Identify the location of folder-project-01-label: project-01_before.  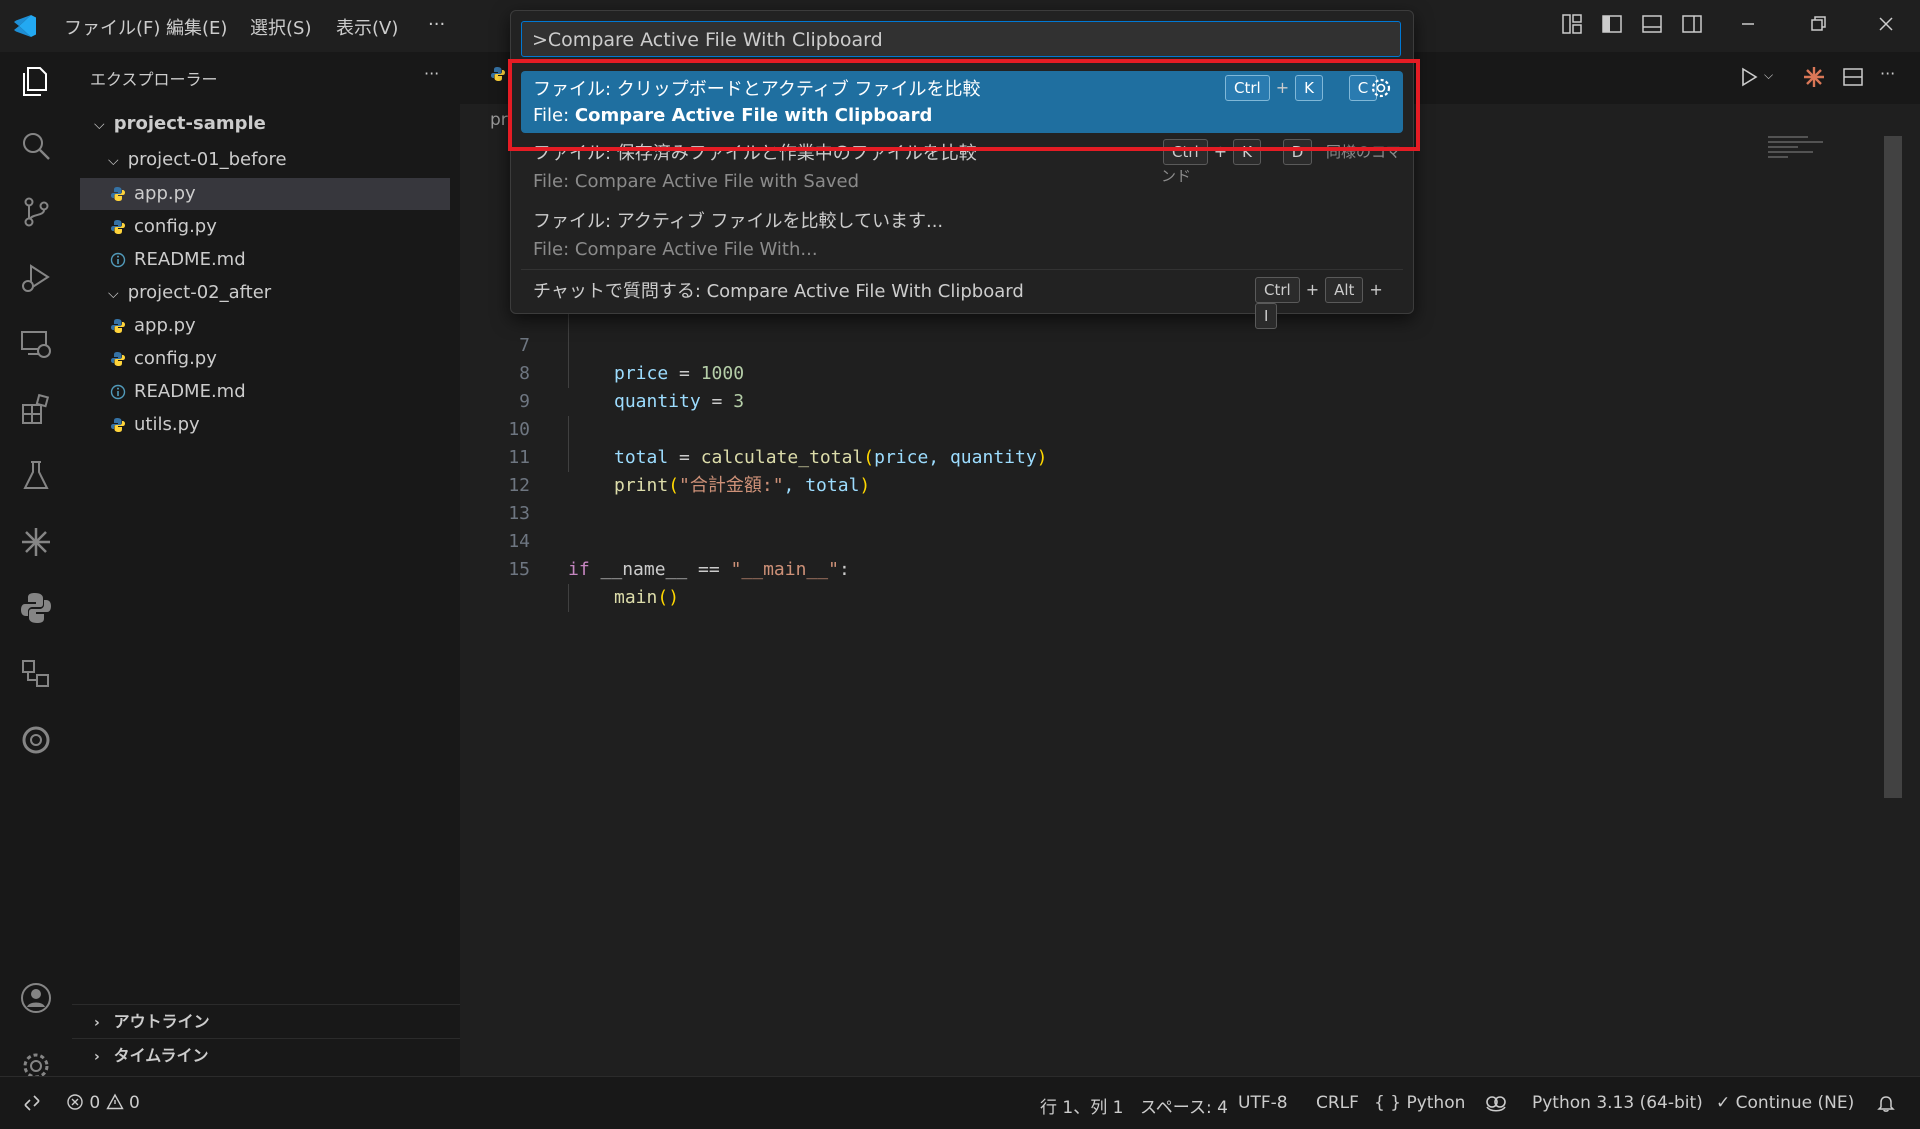
(207, 159).